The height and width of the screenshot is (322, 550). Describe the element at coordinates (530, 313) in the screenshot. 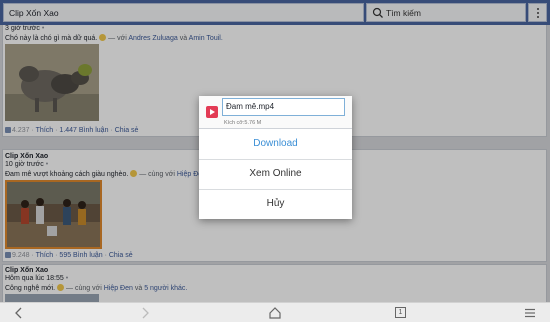

I see `menu-icon` at that location.